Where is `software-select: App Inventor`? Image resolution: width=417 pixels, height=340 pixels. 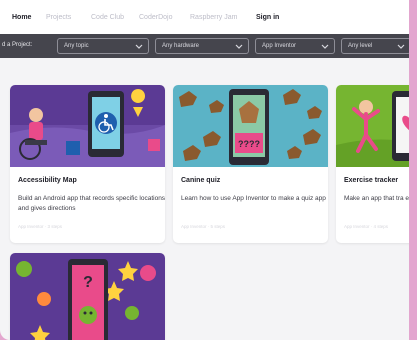 software-select: App Inventor is located at coordinates (295, 46).